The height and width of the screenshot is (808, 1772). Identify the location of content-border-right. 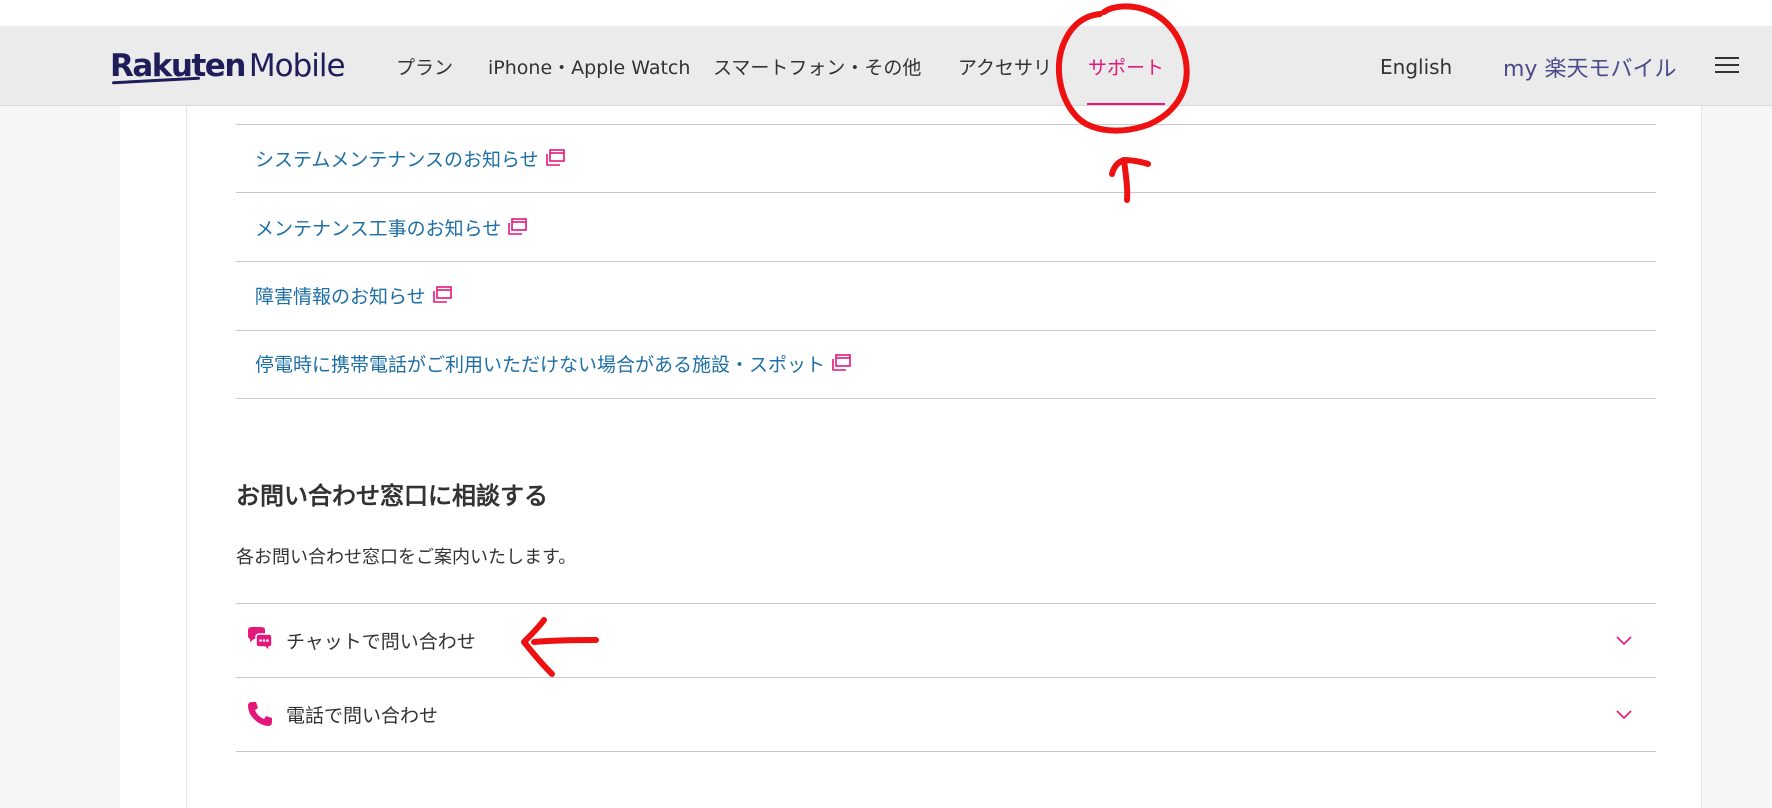
(1701, 457).